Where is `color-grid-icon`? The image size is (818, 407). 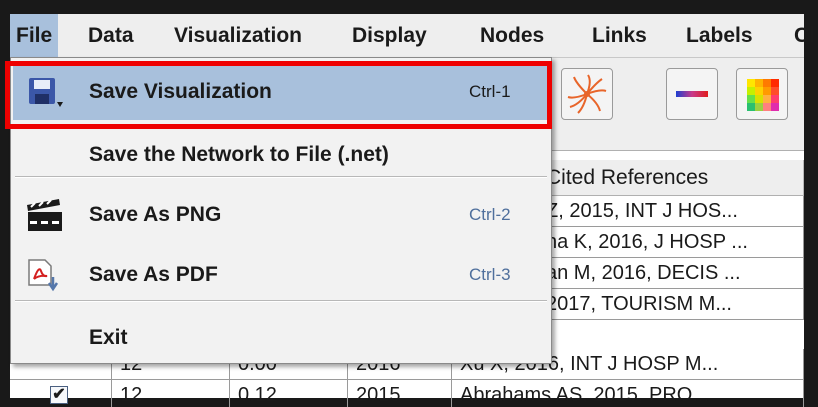
color-grid-icon is located at coordinates (763, 95).